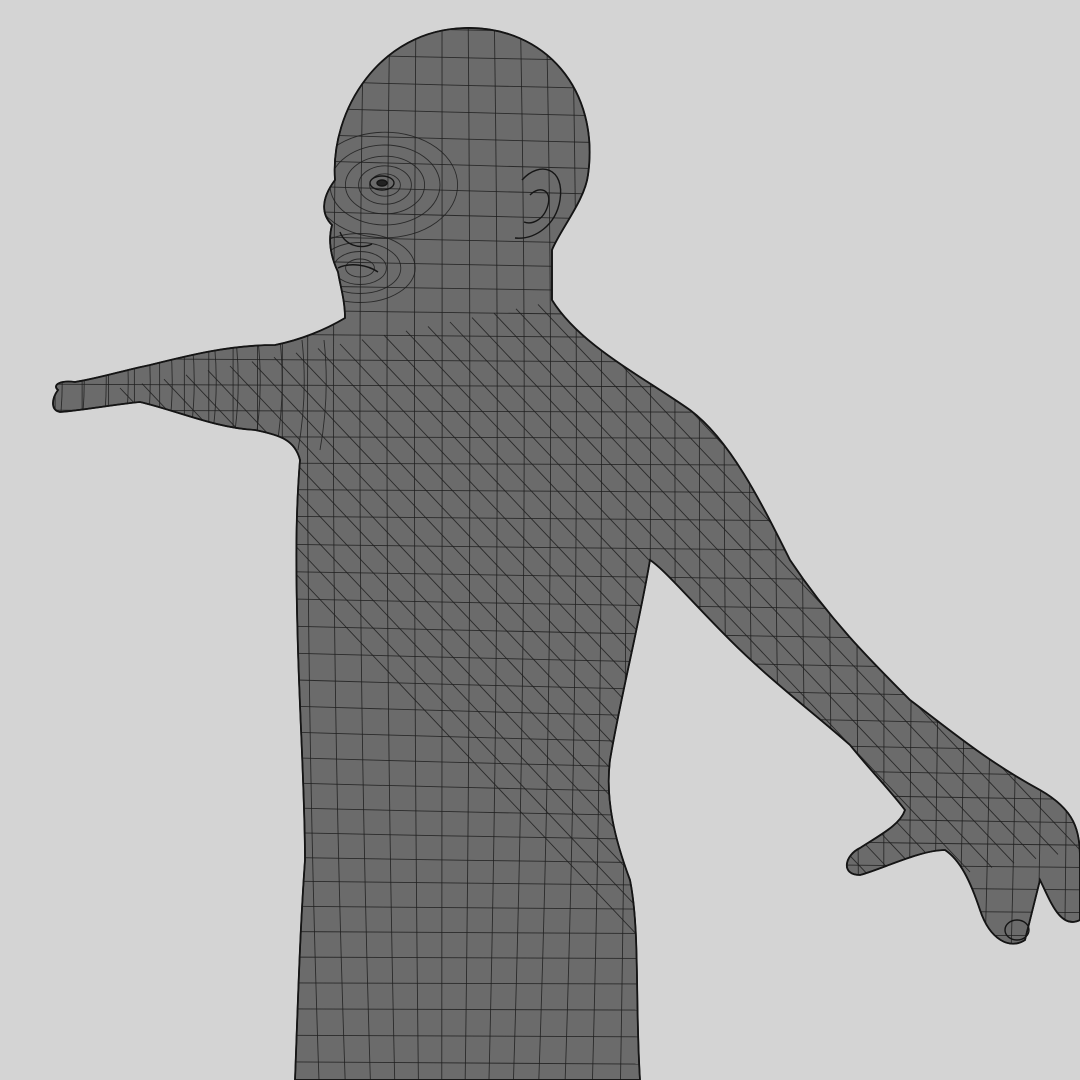  I want to click on eye, so click(382, 183).